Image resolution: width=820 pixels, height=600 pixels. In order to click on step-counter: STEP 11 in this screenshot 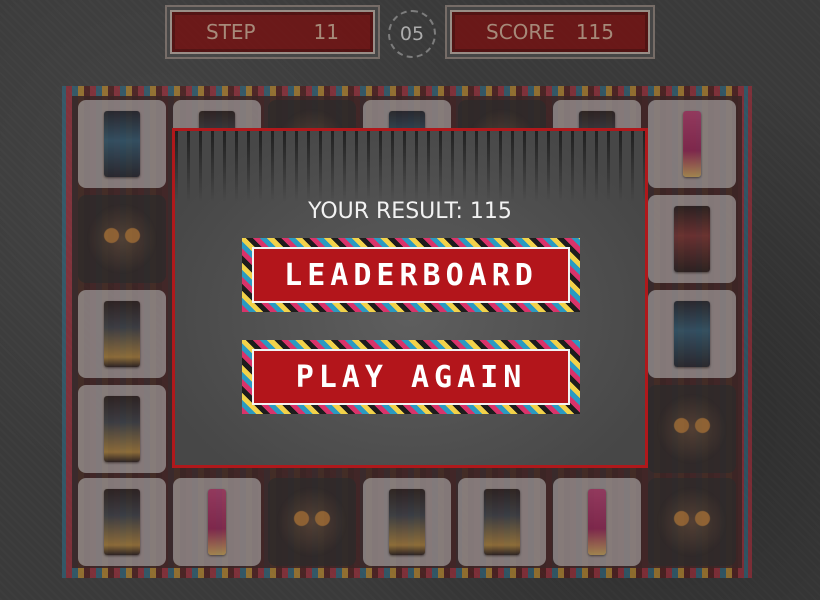, I will do `click(272, 32)`.